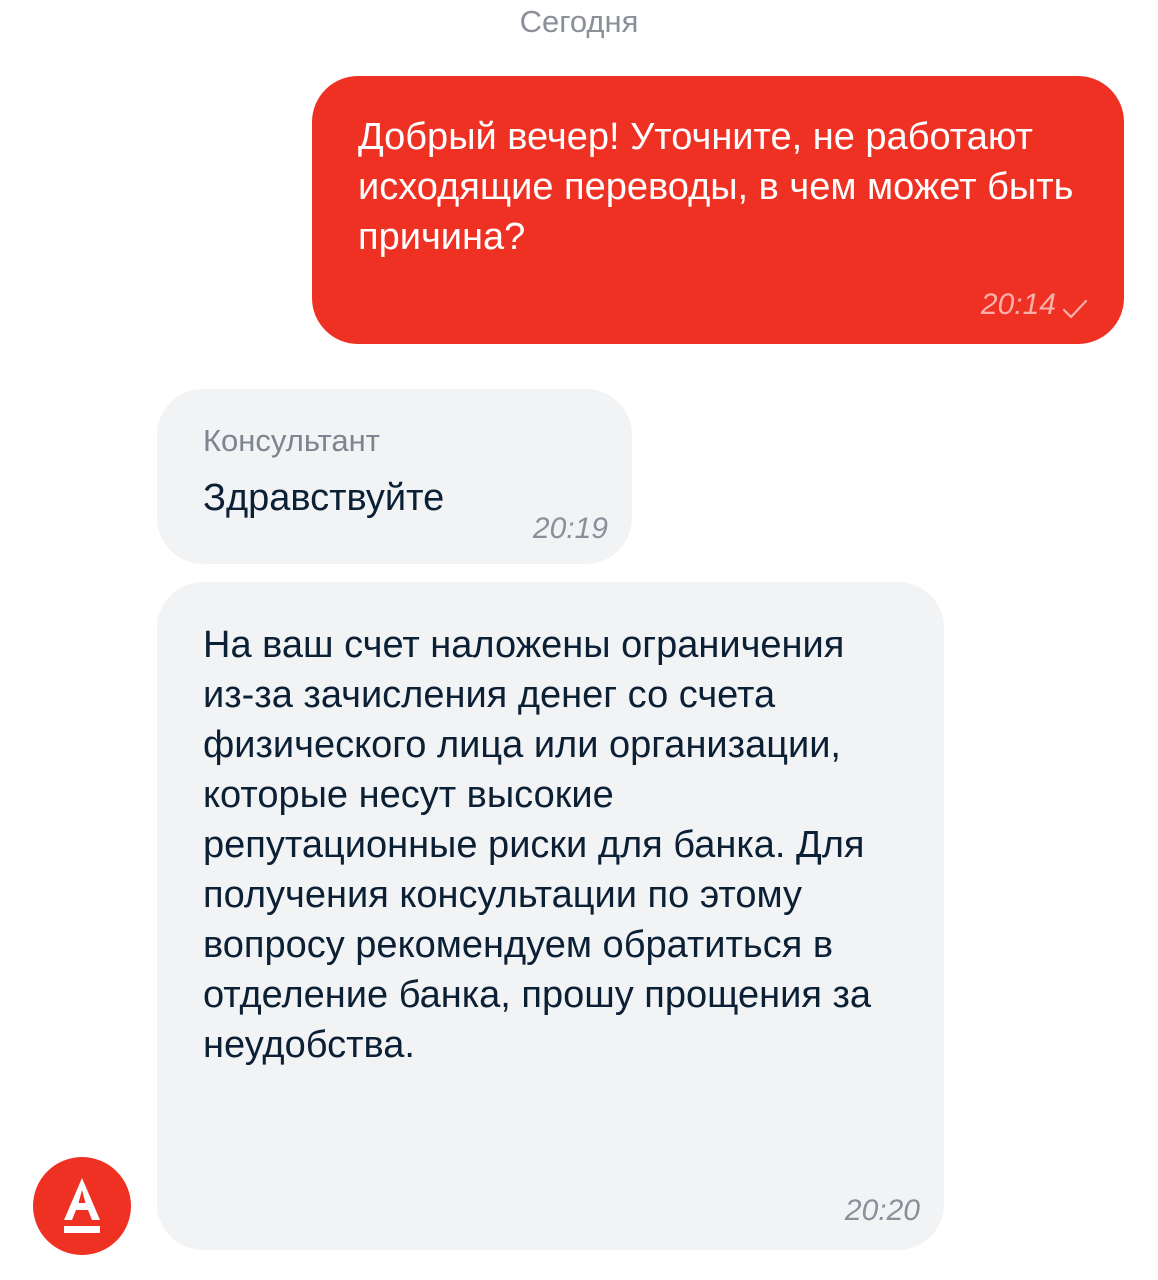  I want to click on sender-name: Консультант, so click(291, 440).